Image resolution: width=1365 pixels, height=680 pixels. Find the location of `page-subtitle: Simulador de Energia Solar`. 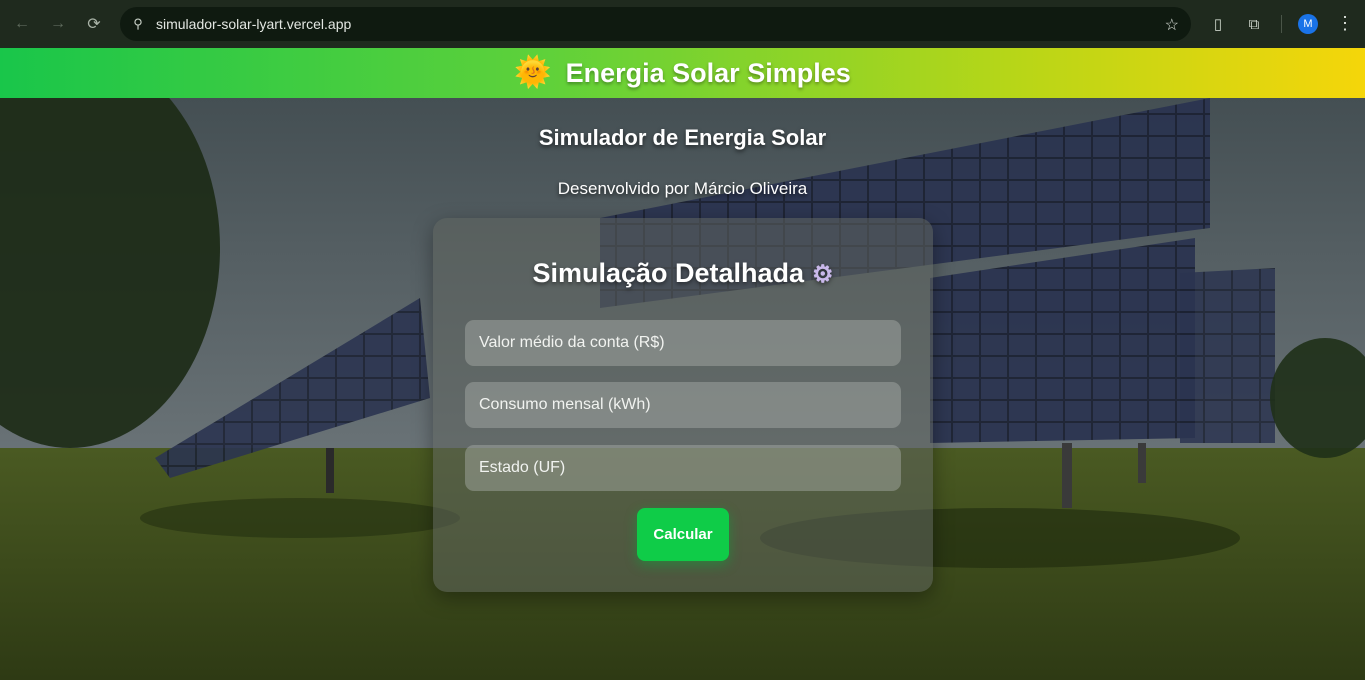

page-subtitle: Simulador de Energia Solar is located at coordinates (682, 137).